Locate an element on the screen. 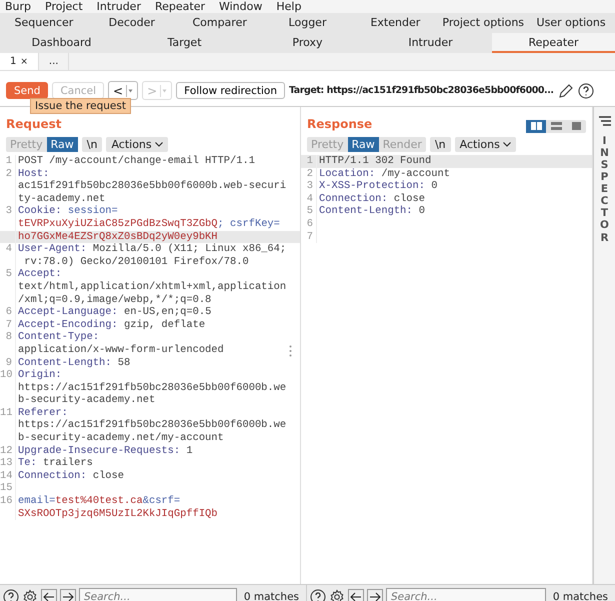  menu-item: Intruder is located at coordinates (118, 6).